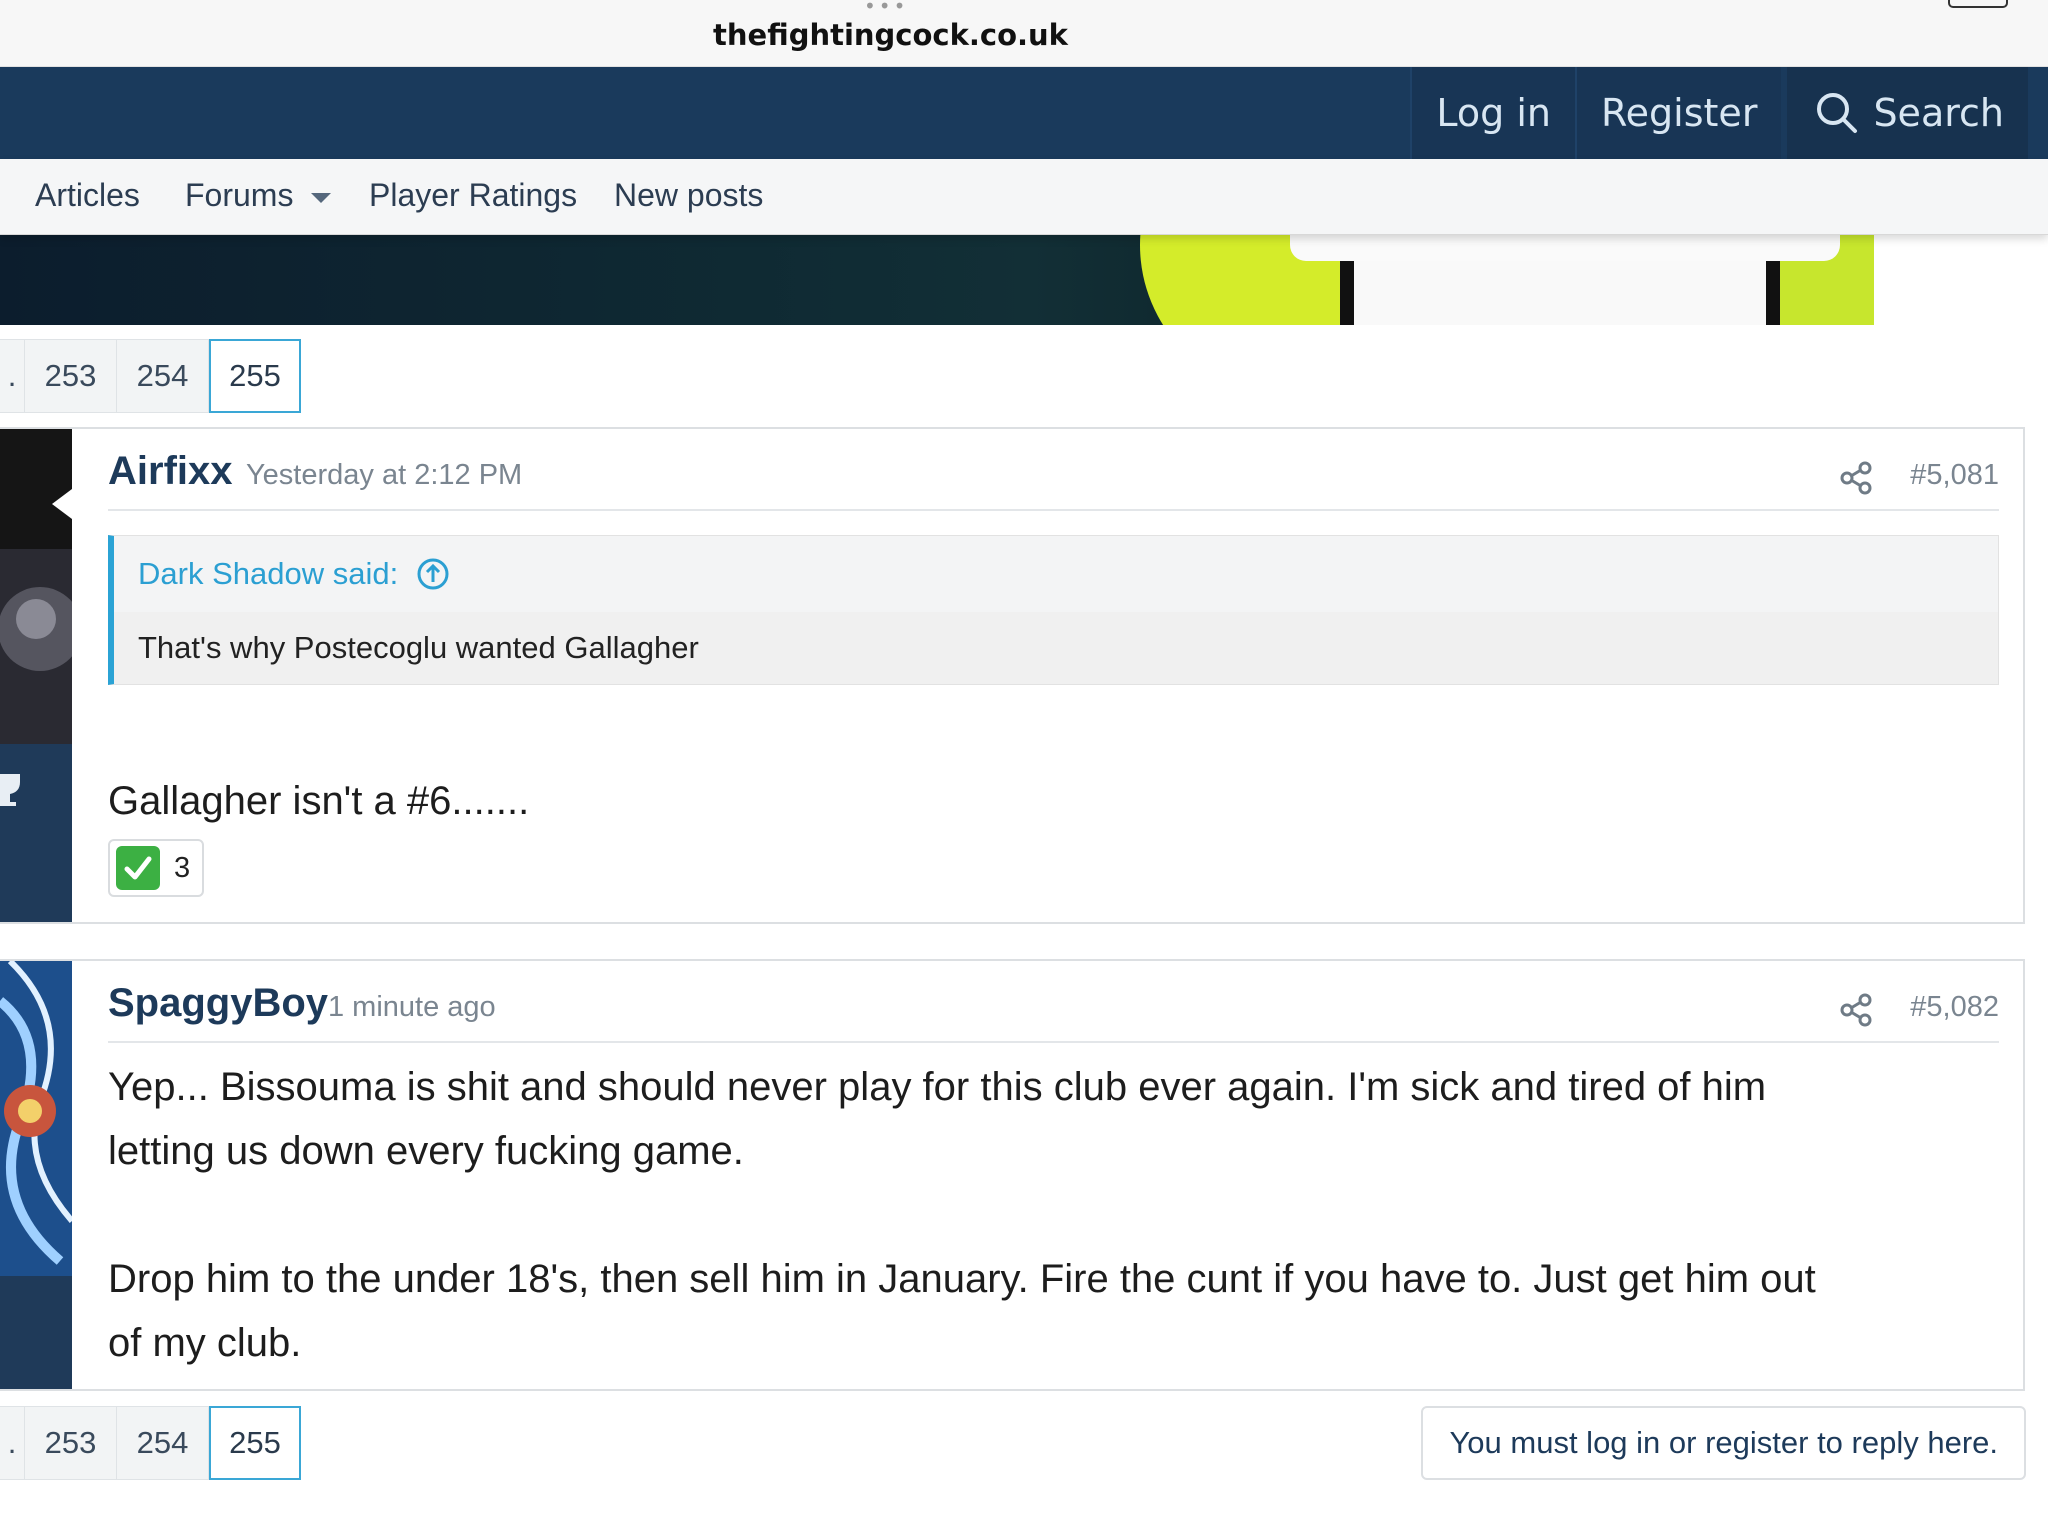 This screenshot has height=1536, width=2048. Describe the element at coordinates (688, 195) in the screenshot. I see `nav-new-posts: New posts` at that location.